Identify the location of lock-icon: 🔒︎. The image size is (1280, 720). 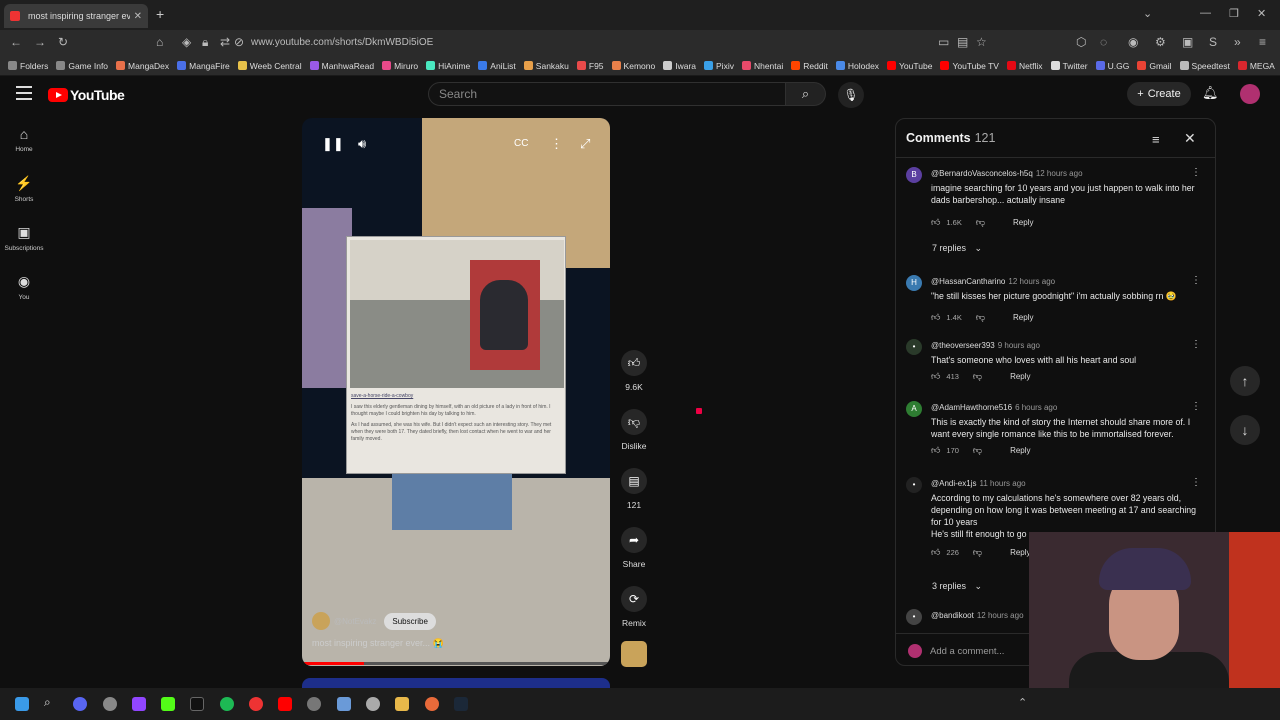
(205, 42).